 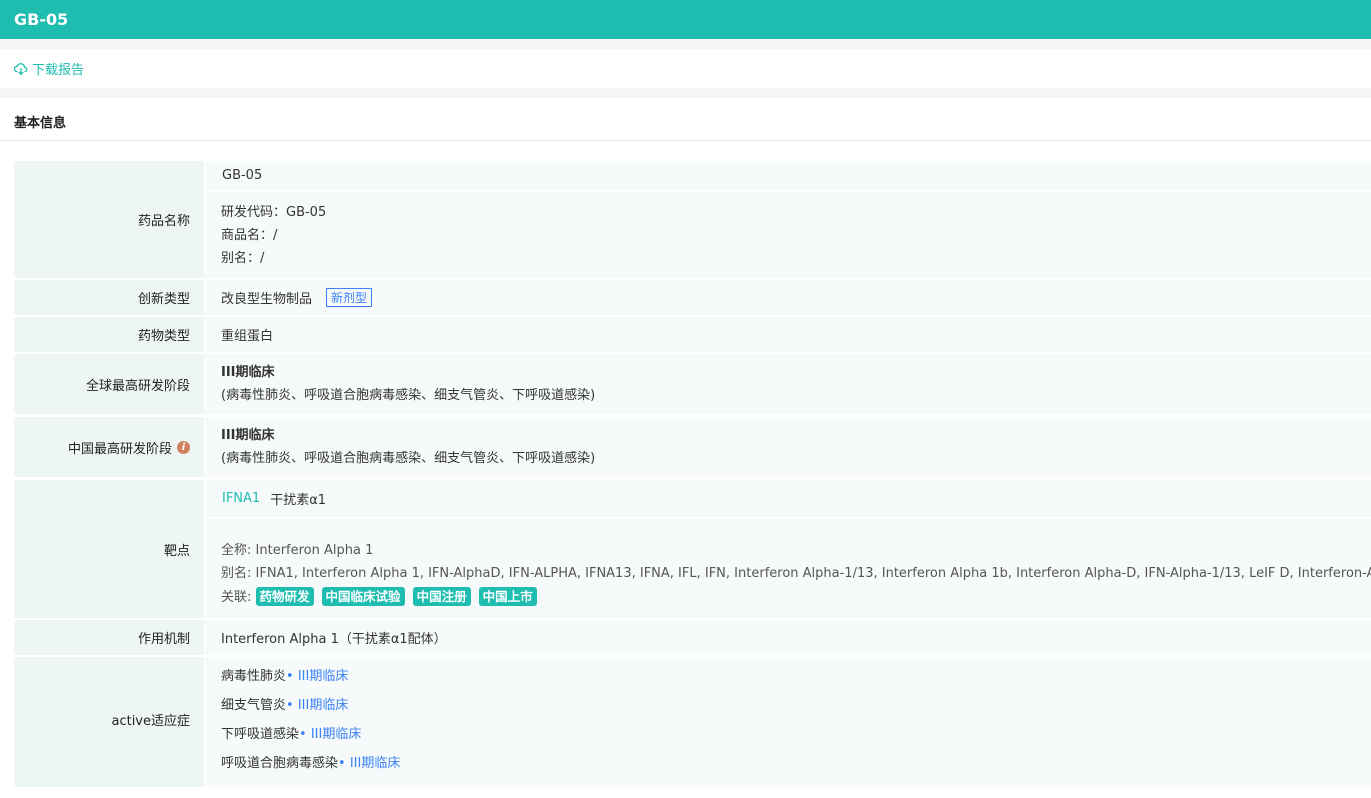 I want to click on download-report-button: 下载报告, so click(x=685, y=68).